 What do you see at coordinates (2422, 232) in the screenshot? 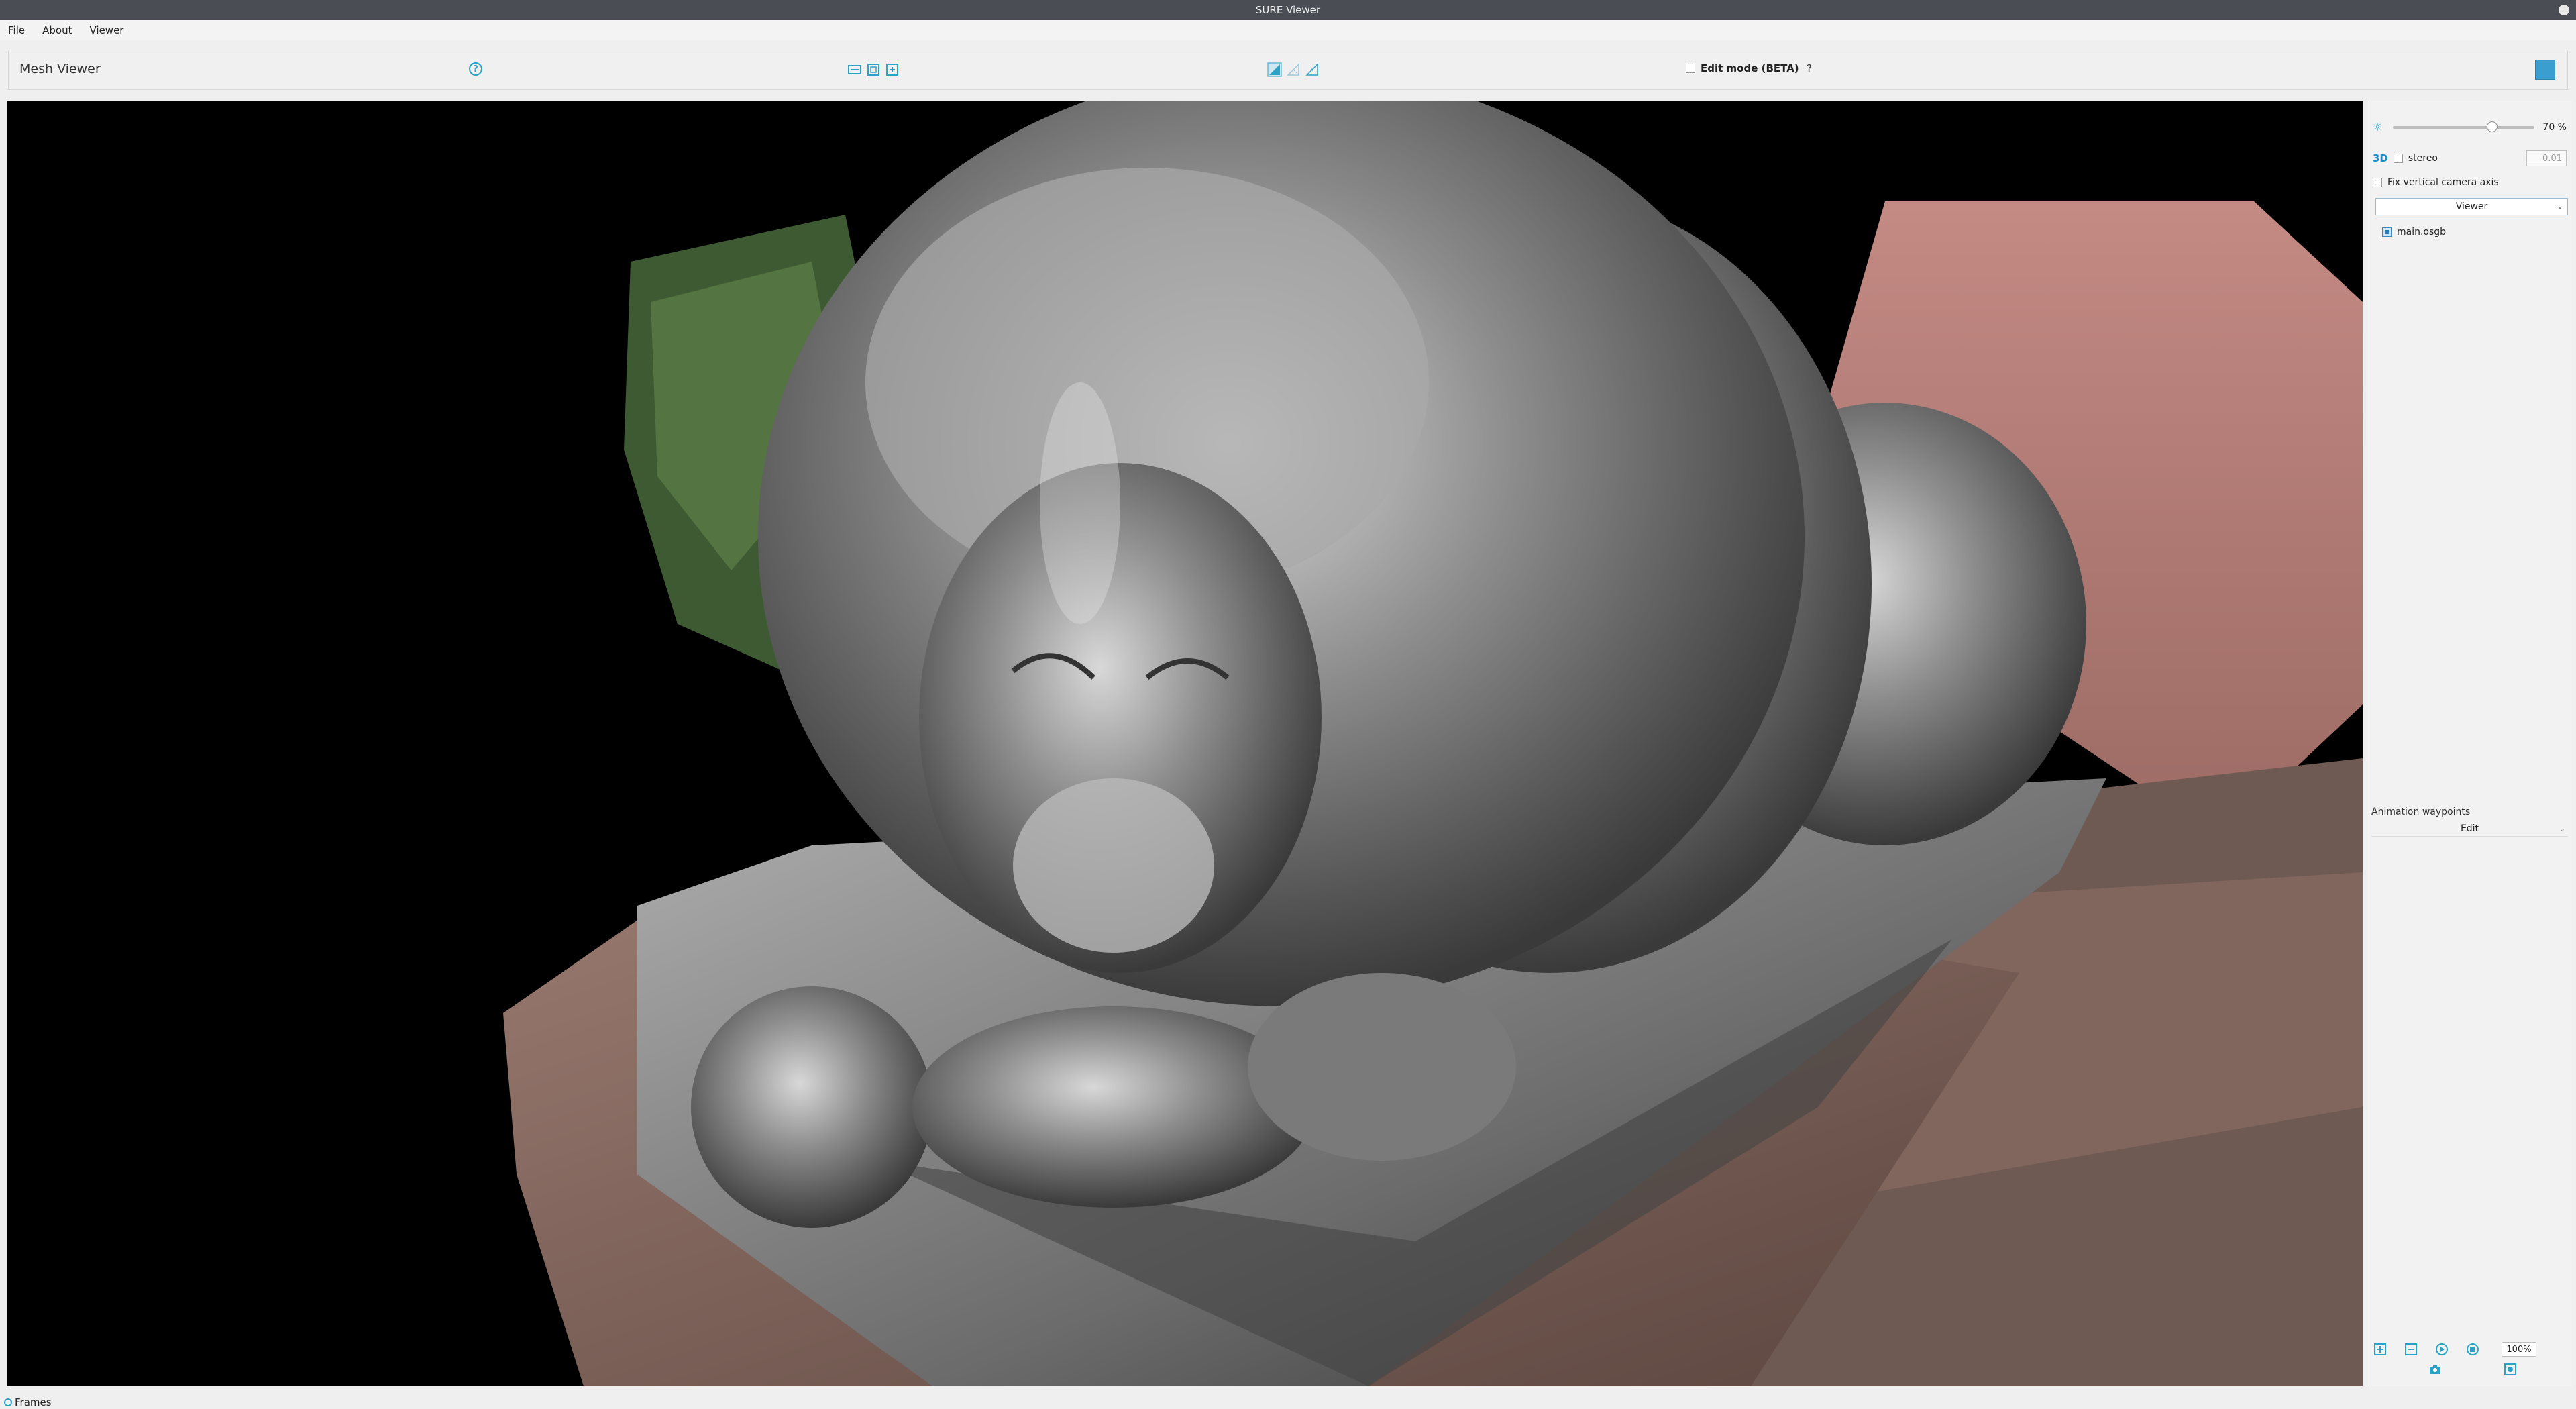
I see `layer-name: main.osgb` at bounding box center [2422, 232].